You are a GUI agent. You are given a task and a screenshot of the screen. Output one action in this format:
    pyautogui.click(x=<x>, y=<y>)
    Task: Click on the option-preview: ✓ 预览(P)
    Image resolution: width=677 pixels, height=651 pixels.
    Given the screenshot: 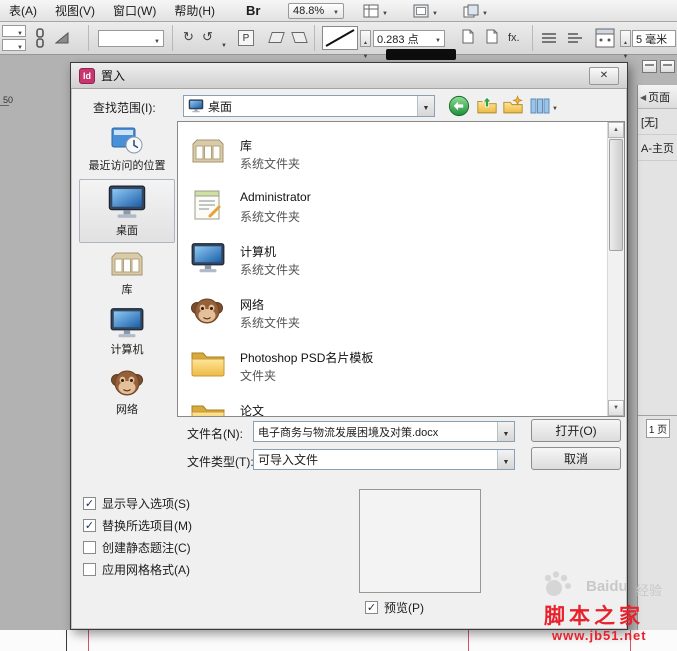 What is the action you would take?
    pyautogui.click(x=394, y=607)
    